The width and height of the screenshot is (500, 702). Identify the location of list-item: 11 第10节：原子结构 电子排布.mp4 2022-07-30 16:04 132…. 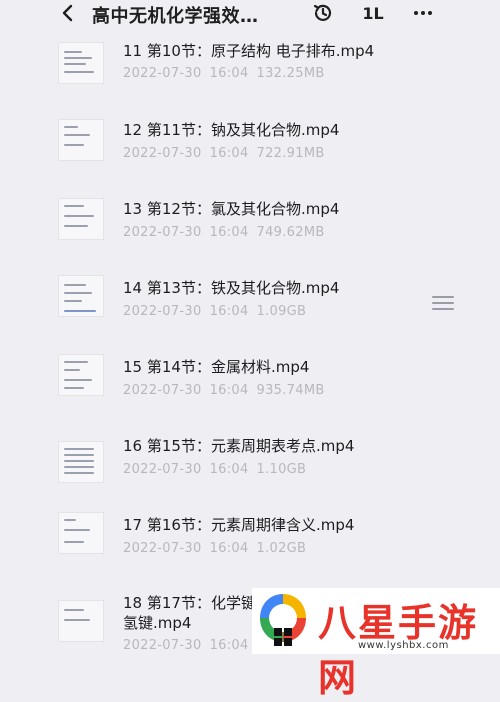
(250, 77).